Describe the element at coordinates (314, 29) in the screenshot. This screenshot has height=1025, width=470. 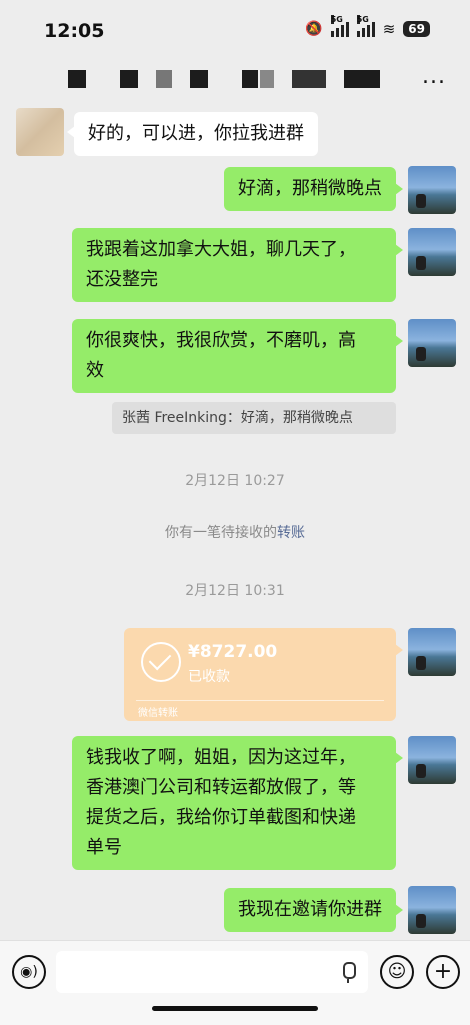
I see `mute-icon: 🔕` at that location.